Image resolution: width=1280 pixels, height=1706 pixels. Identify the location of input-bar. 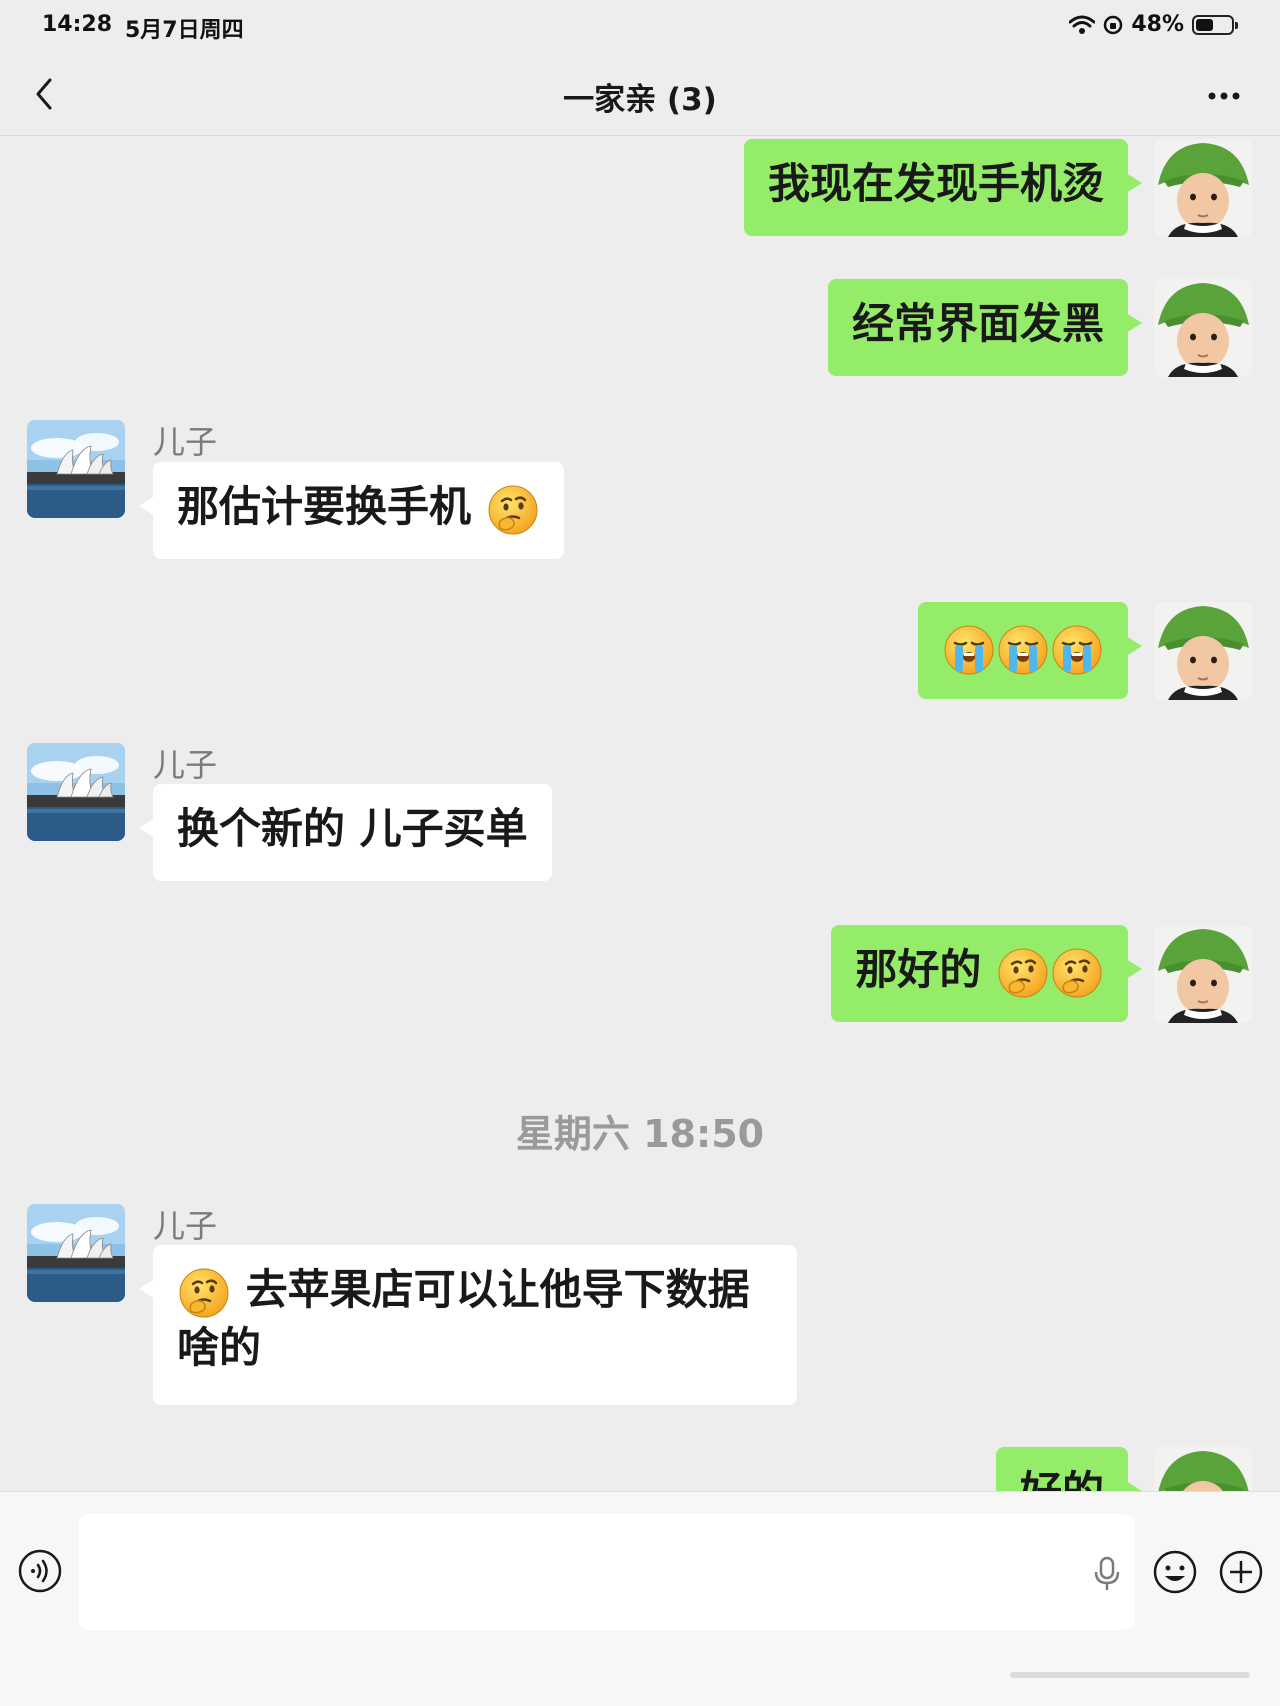
(640, 1598).